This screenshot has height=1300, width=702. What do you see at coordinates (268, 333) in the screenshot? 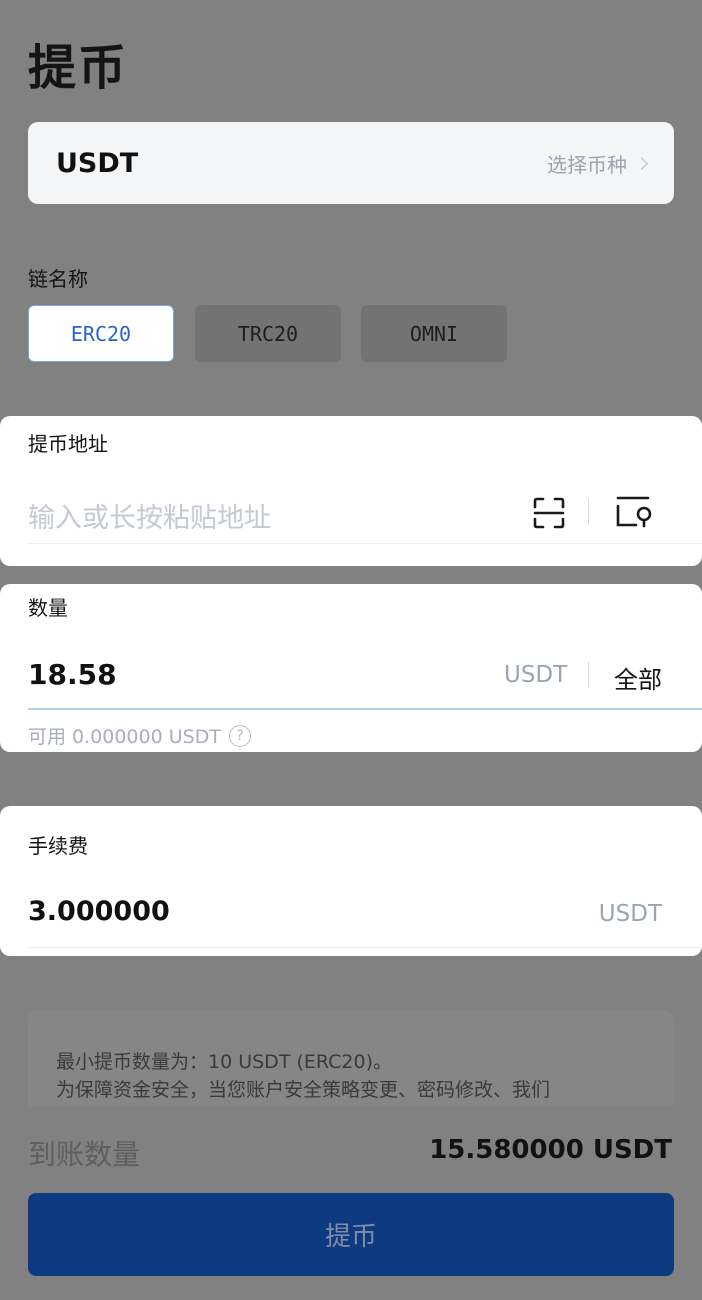
I see `chain-option-trc20: TRC20` at bounding box center [268, 333].